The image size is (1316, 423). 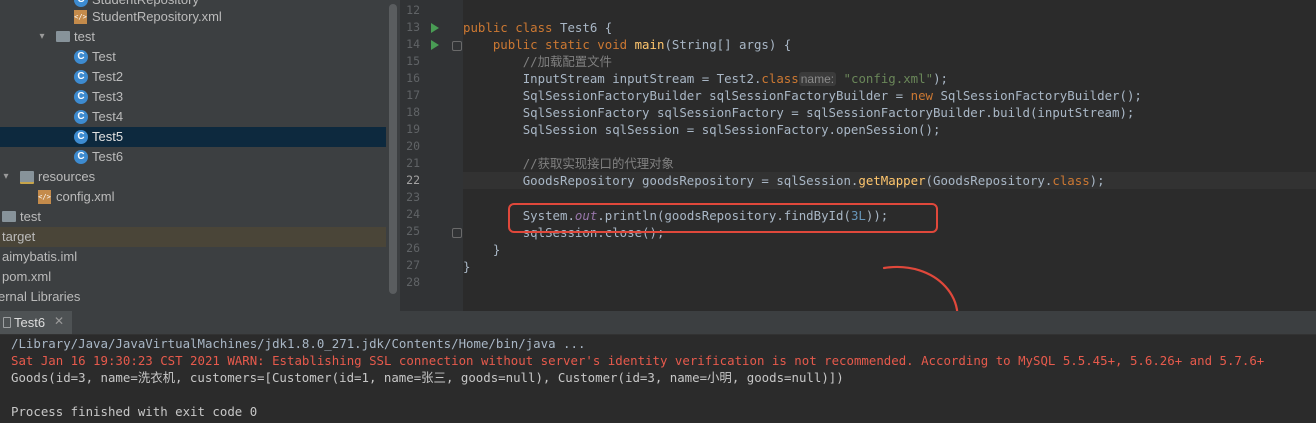 What do you see at coordinates (193, 197) in the screenshot?
I see `tree-item-config-xml: </> config.xml` at bounding box center [193, 197].